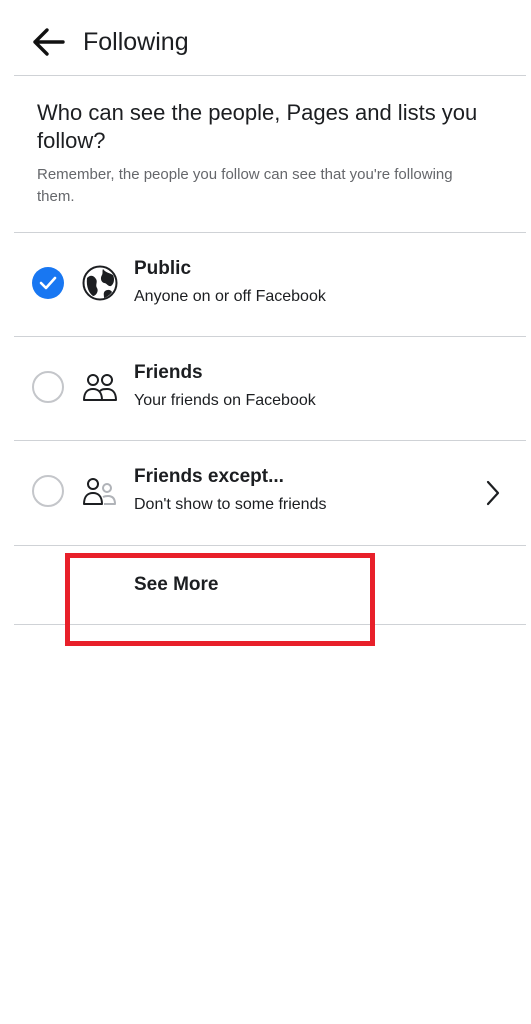 This screenshot has width=531, height=1024. What do you see at coordinates (163, 268) in the screenshot?
I see `option-title: Public` at bounding box center [163, 268].